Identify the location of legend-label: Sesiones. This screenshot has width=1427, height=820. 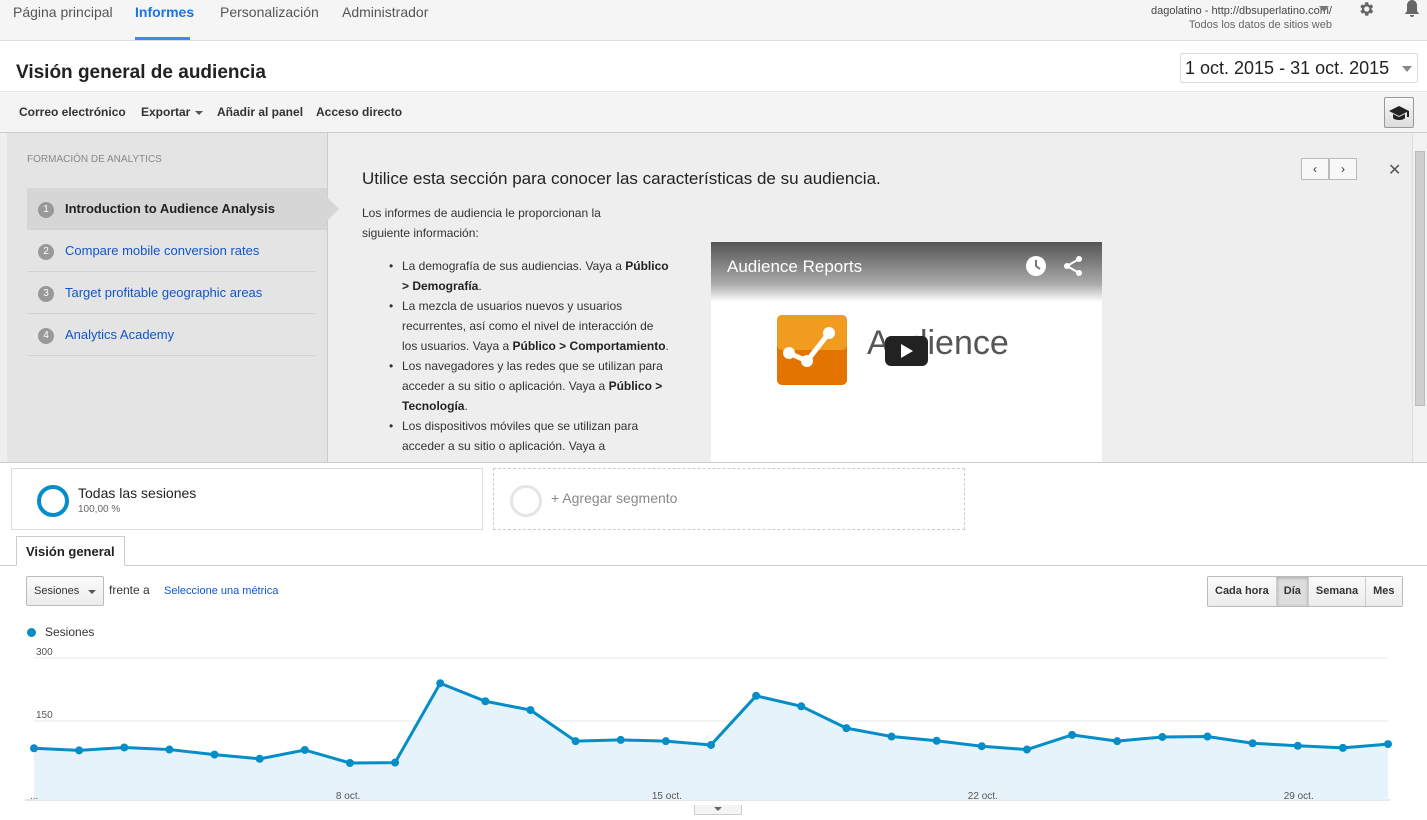
(70, 632).